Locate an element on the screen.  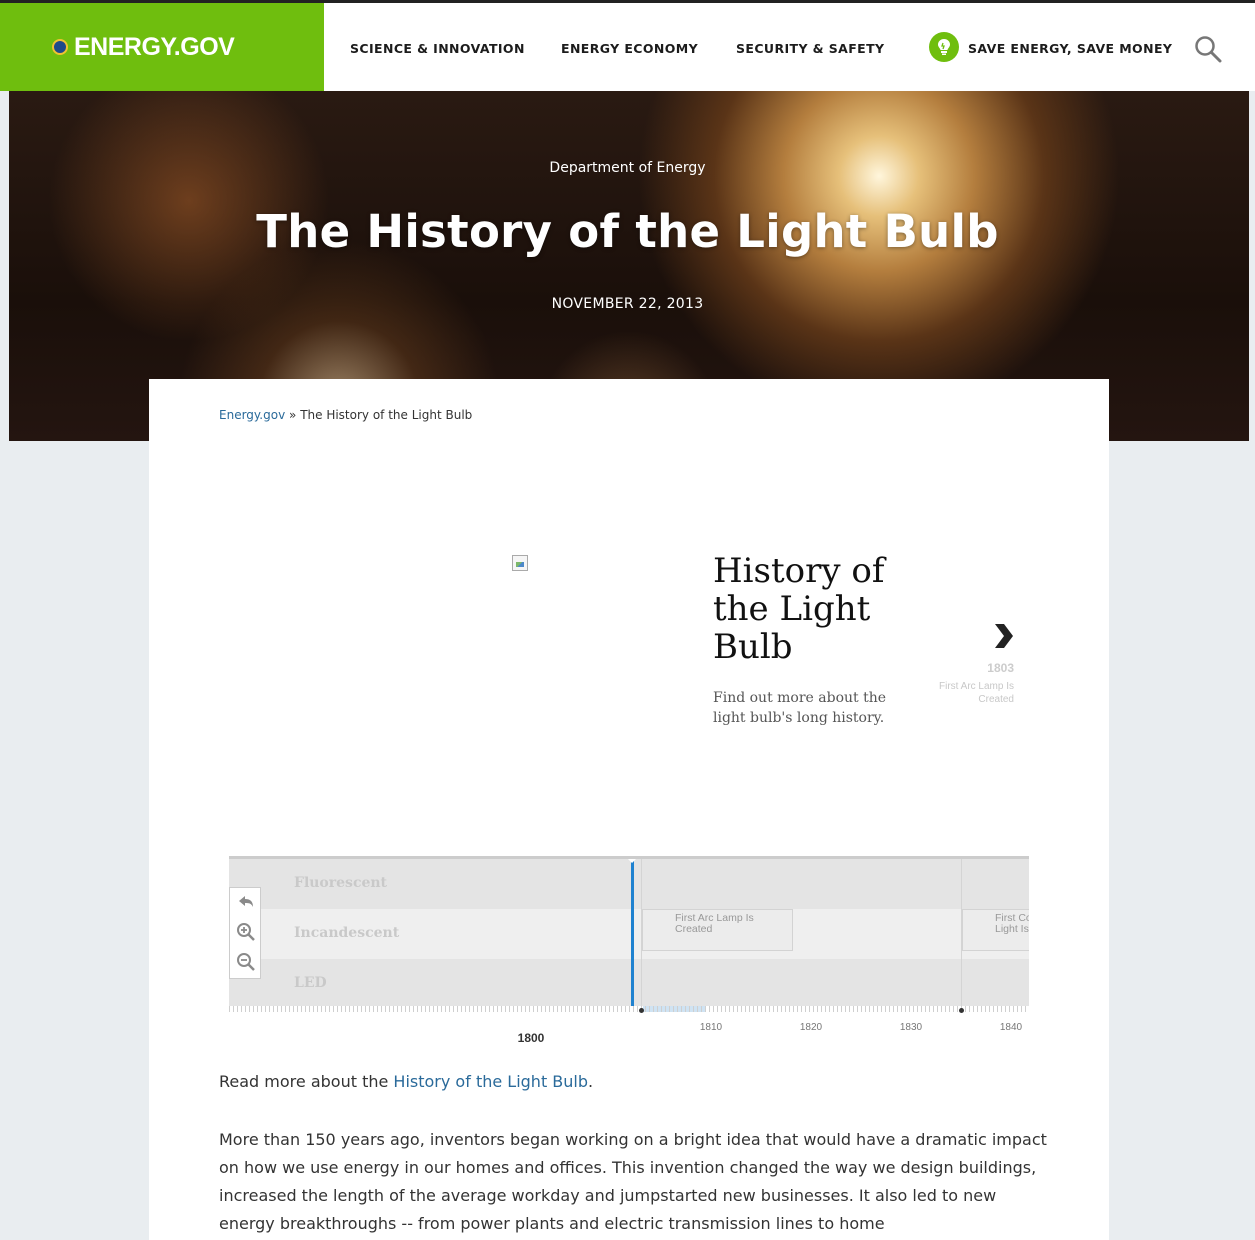
publish-date: NOVEMBER 22, 2013 is located at coordinates (627, 304).